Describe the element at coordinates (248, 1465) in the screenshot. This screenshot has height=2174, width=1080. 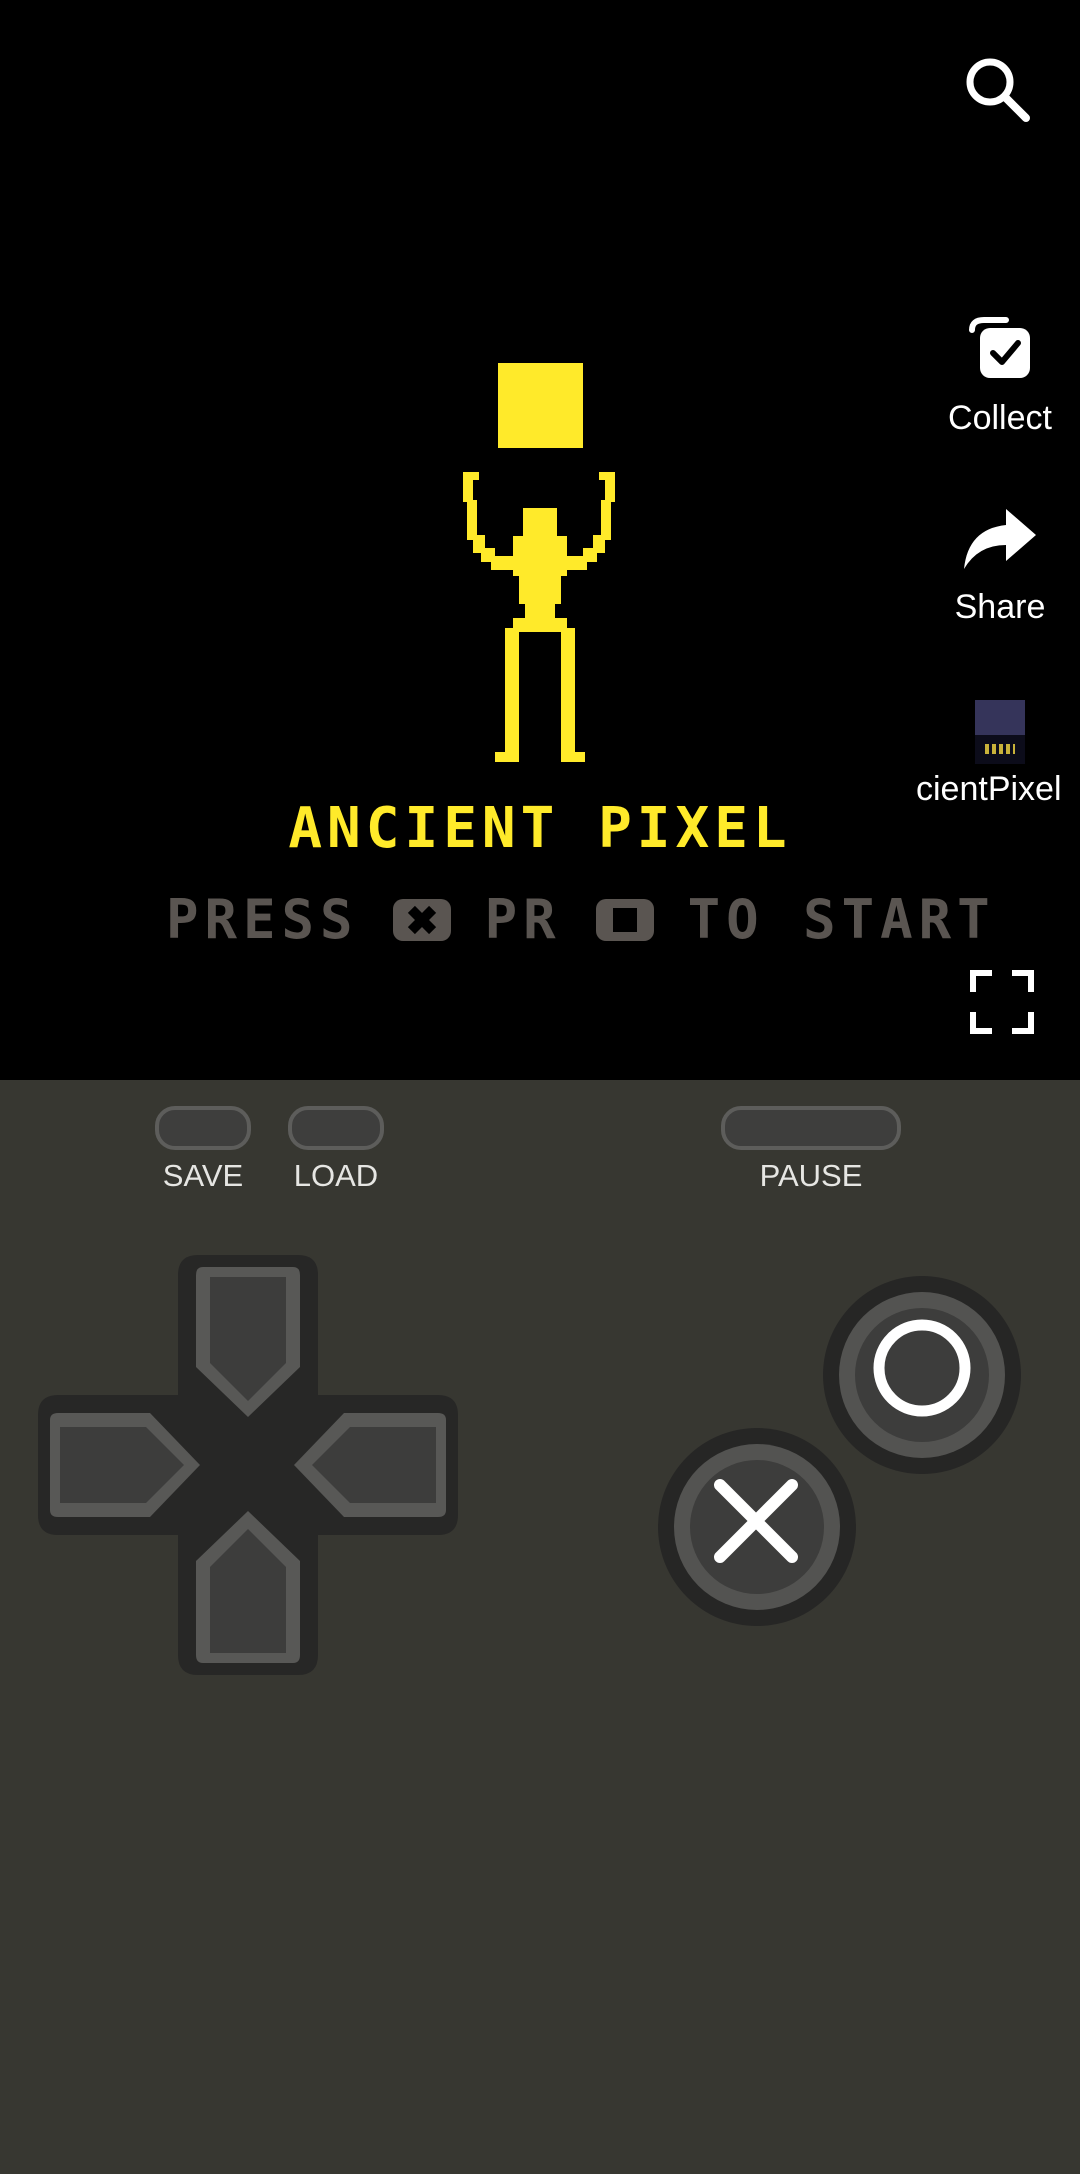
I see `dpad` at that location.